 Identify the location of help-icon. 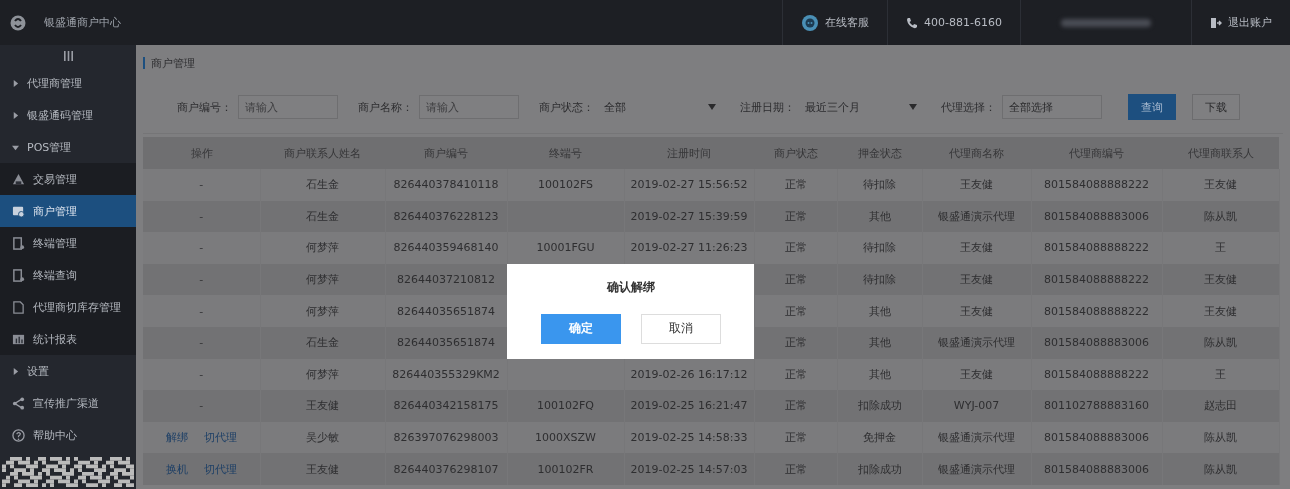
(18, 435).